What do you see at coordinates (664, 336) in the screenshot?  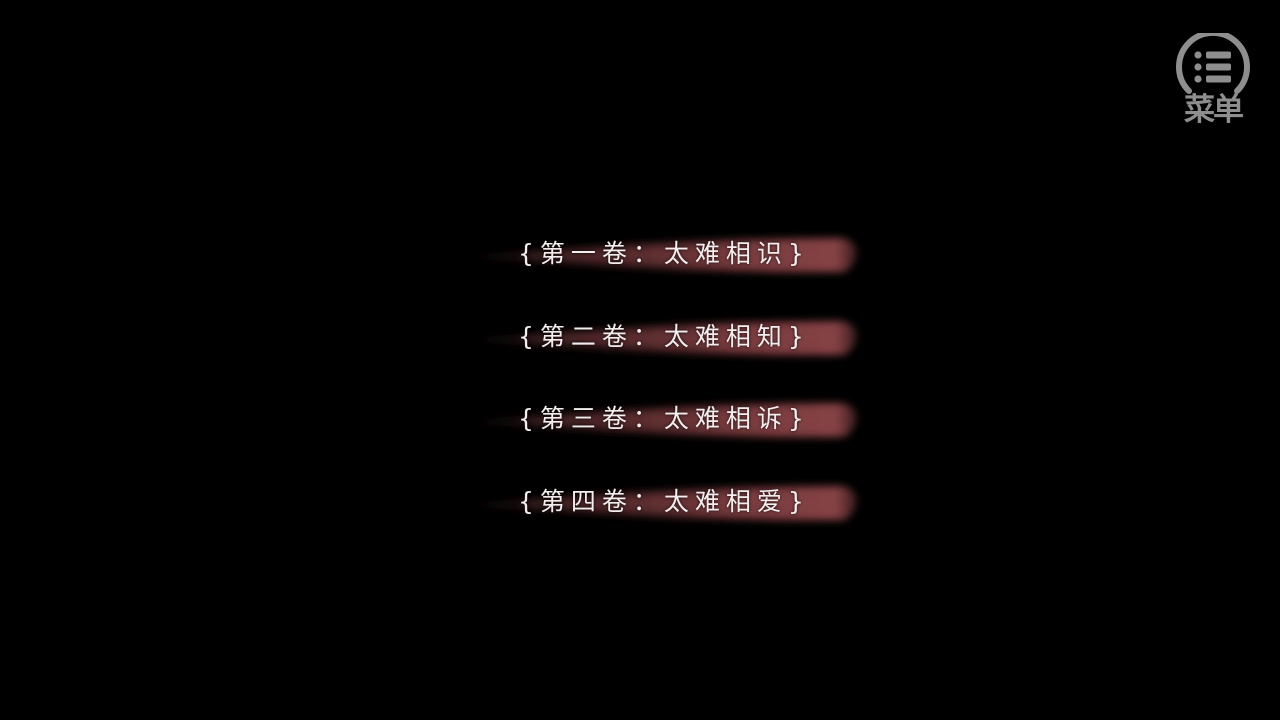 I see `chapter-title: {第二卷：太难相知}` at bounding box center [664, 336].